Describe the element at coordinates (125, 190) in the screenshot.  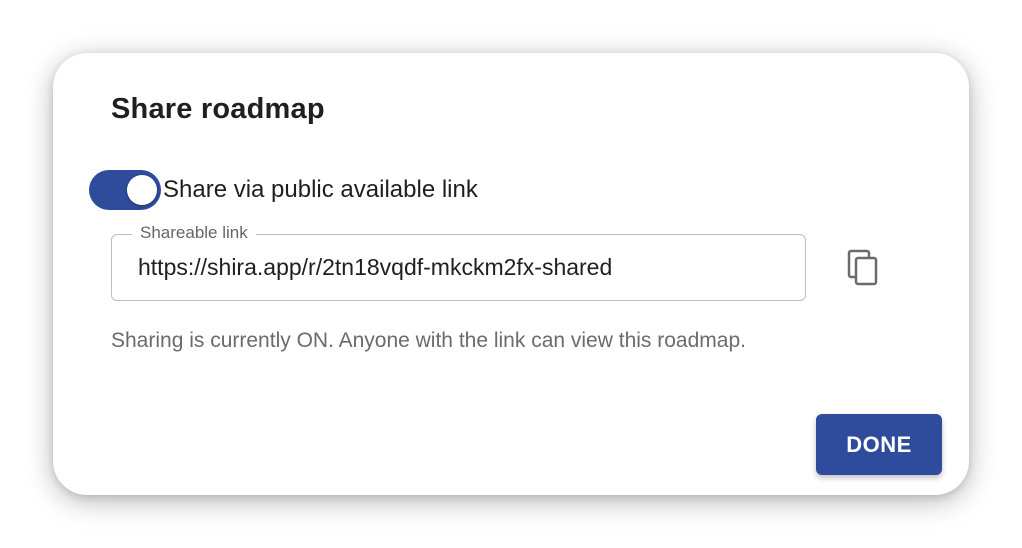
I see `public-link-toggle` at that location.